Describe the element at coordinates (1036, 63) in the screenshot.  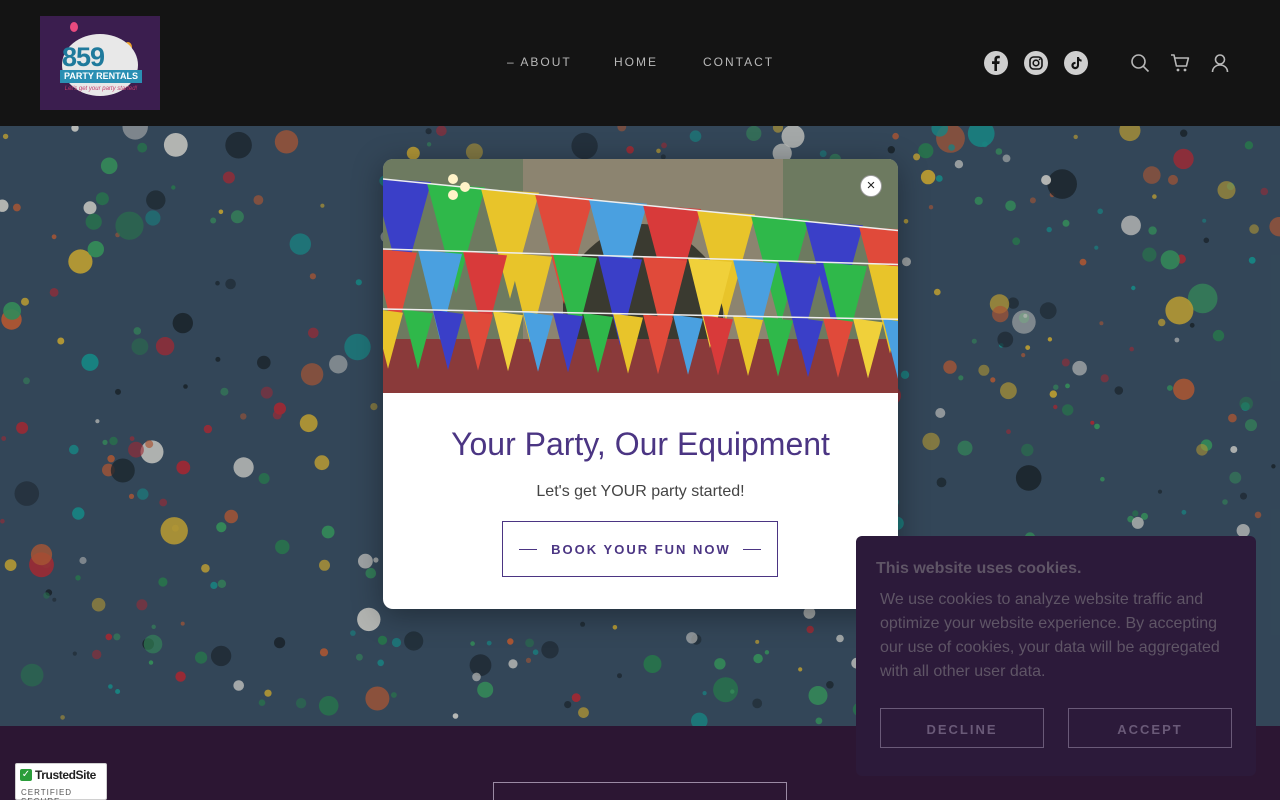
I see `instagram-icon` at that location.